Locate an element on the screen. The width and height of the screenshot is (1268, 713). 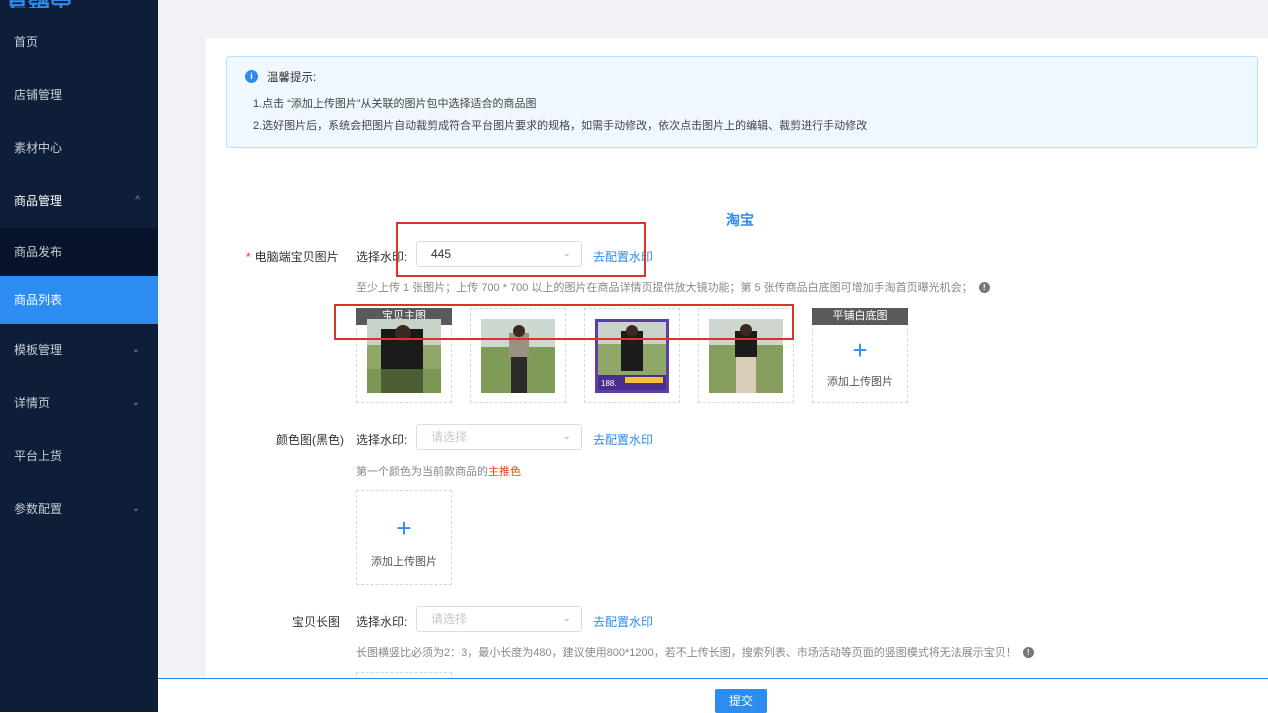
white-bg-tag: 平铺白底图 is located at coordinates (860, 316).